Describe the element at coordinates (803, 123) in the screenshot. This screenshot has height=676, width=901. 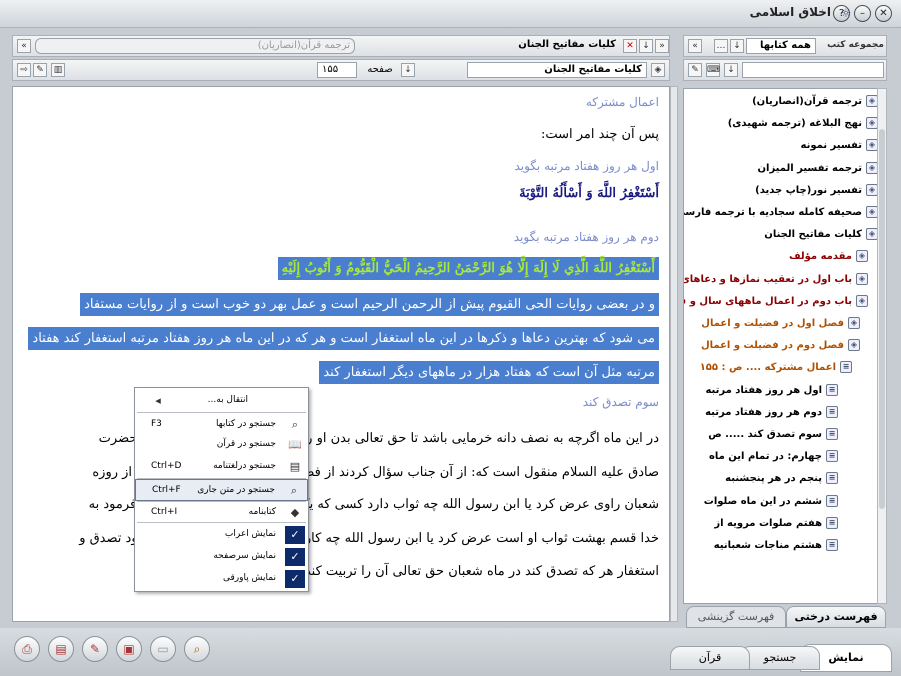
I see `tree-item: ◈نهج البلاغه (ترجمه شهیدی)` at that location.